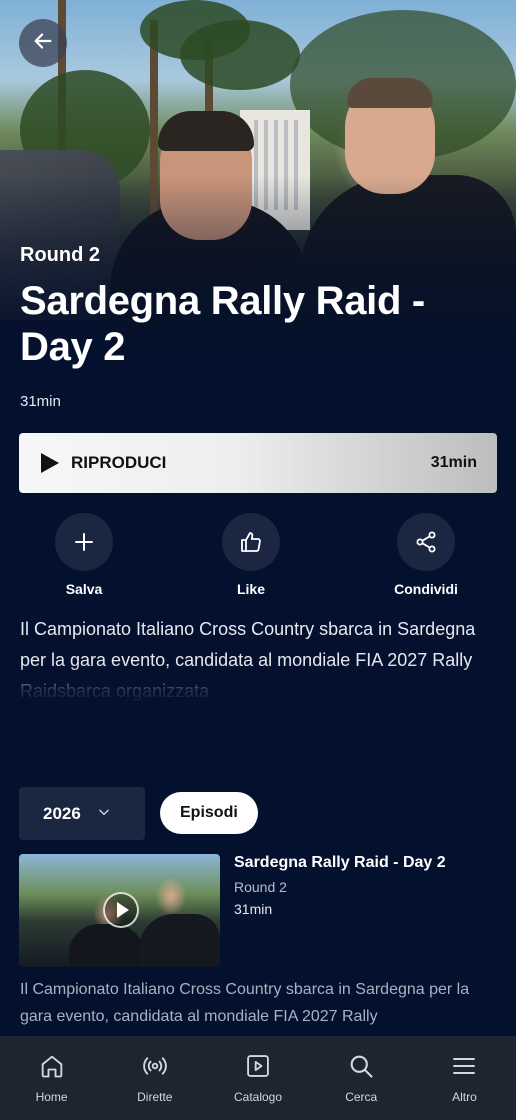 This screenshot has height=1120, width=516. I want to click on tab-search: Cerca, so click(361, 1078).